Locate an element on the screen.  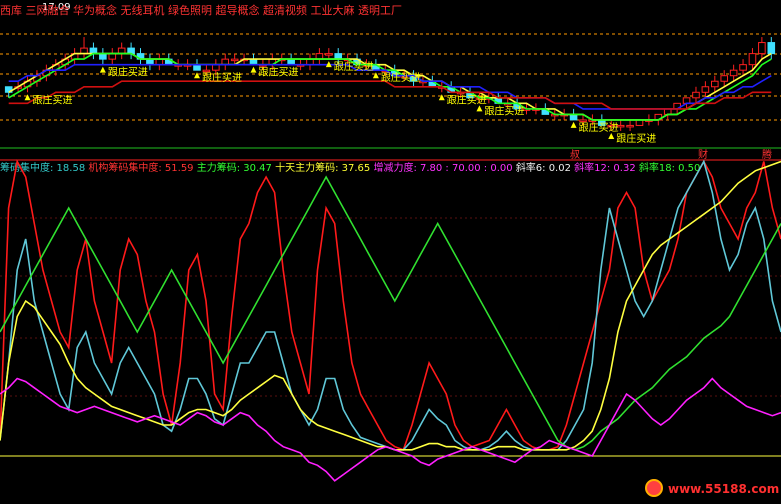
legend-item: 增减力度: 7.80 : 70.00 : 0.00 is located at coordinates (441, 167).